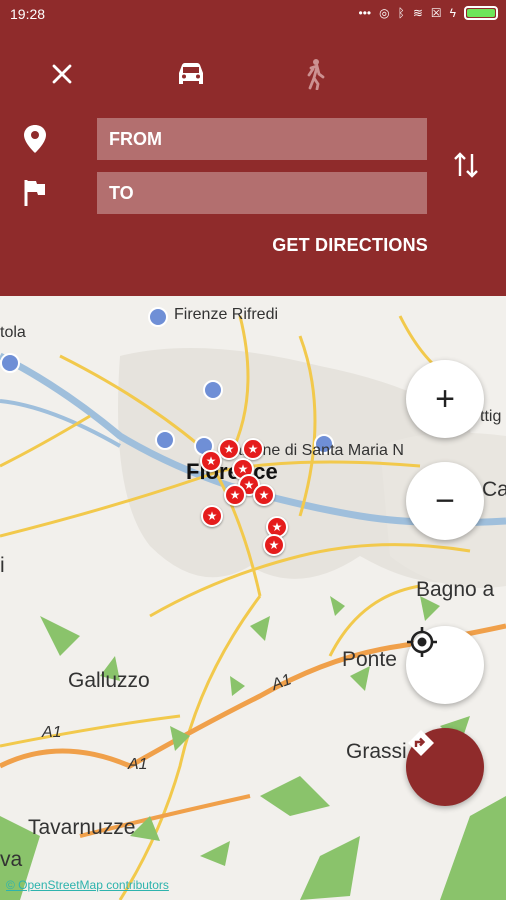 The image size is (506, 900). What do you see at coordinates (455, 589) in the screenshot?
I see `place-label: Bagno a` at bounding box center [455, 589].